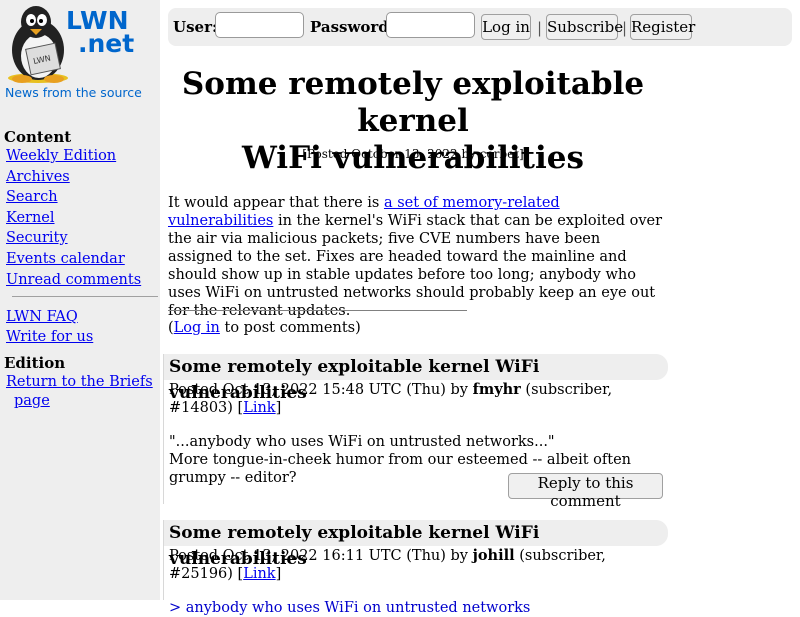  What do you see at coordinates (38, 177) in the screenshot?
I see `nav-archives: Archives` at bounding box center [38, 177].